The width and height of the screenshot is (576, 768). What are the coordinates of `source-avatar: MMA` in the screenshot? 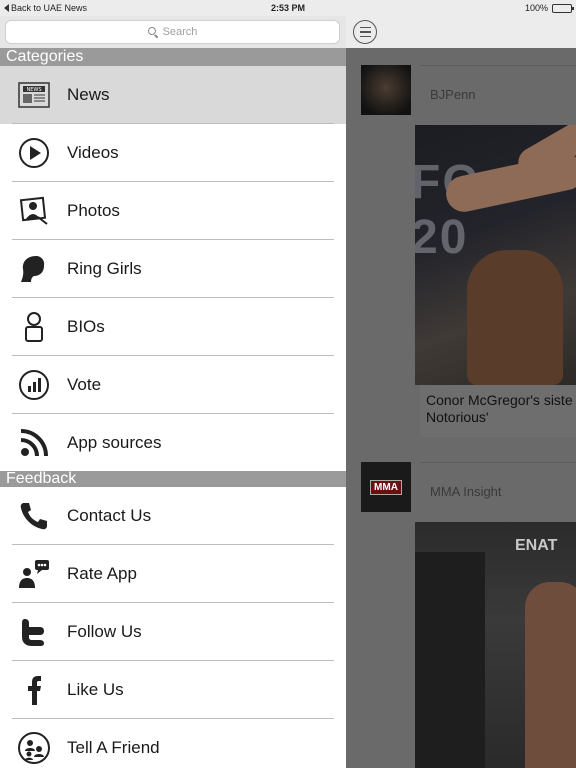 It's located at (386, 487).